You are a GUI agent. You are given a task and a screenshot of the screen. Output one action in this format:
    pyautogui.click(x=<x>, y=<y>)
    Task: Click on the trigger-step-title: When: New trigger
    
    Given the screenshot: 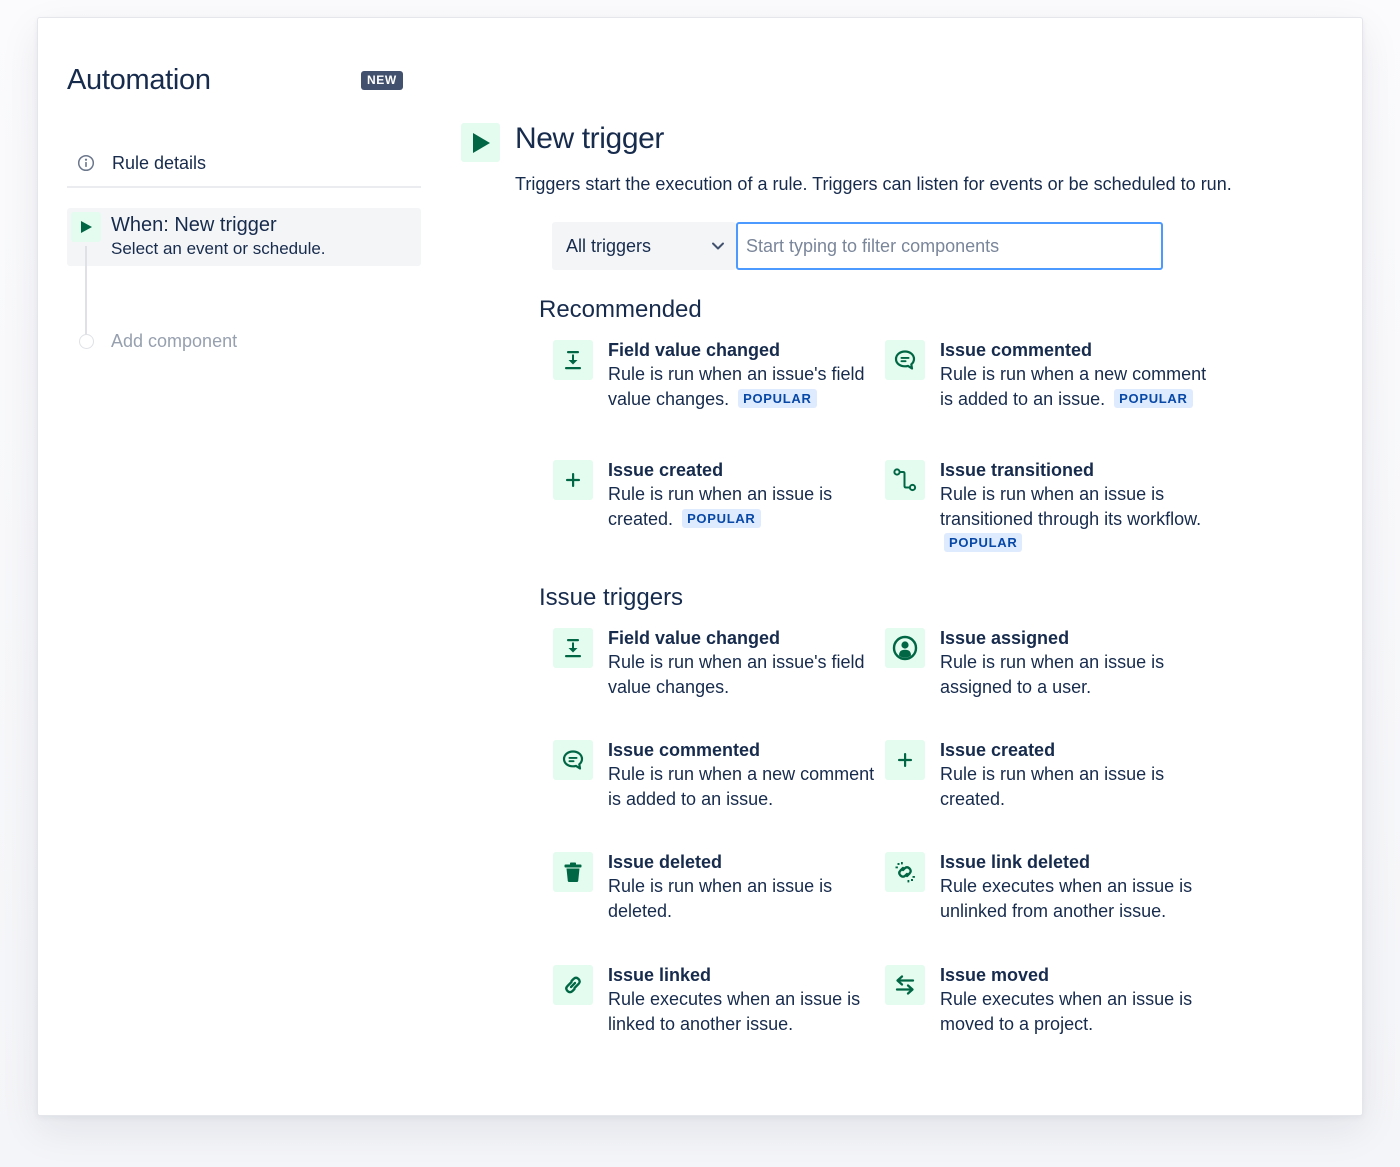 What is the action you would take?
    pyautogui.click(x=194, y=225)
    